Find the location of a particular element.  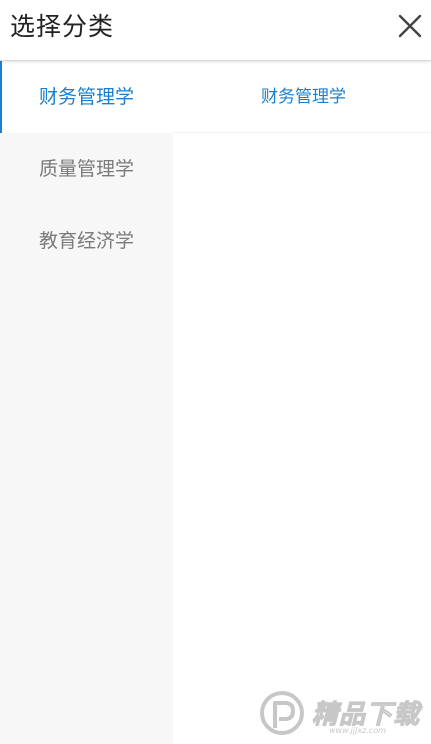

close-button is located at coordinates (410, 26).